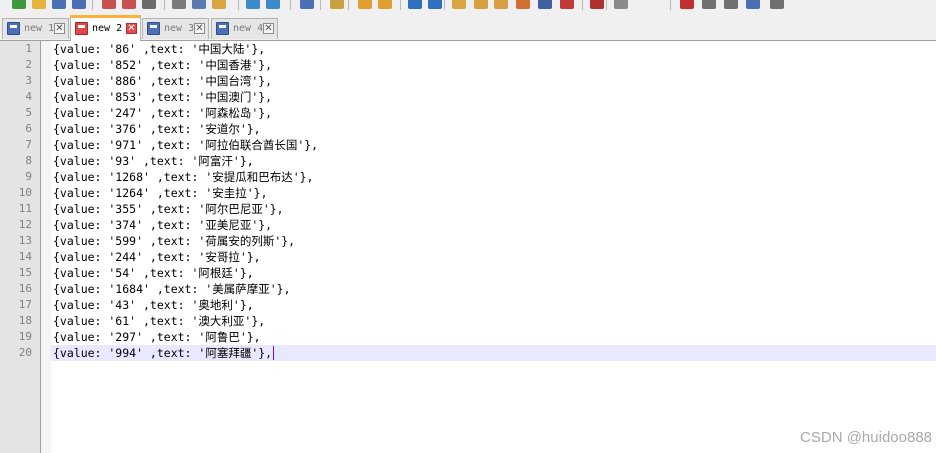 This screenshot has height=453, width=936. Describe the element at coordinates (157, 337) in the screenshot. I see `line-text: {value: '297' ,text: '阿鲁巴'},` at that location.